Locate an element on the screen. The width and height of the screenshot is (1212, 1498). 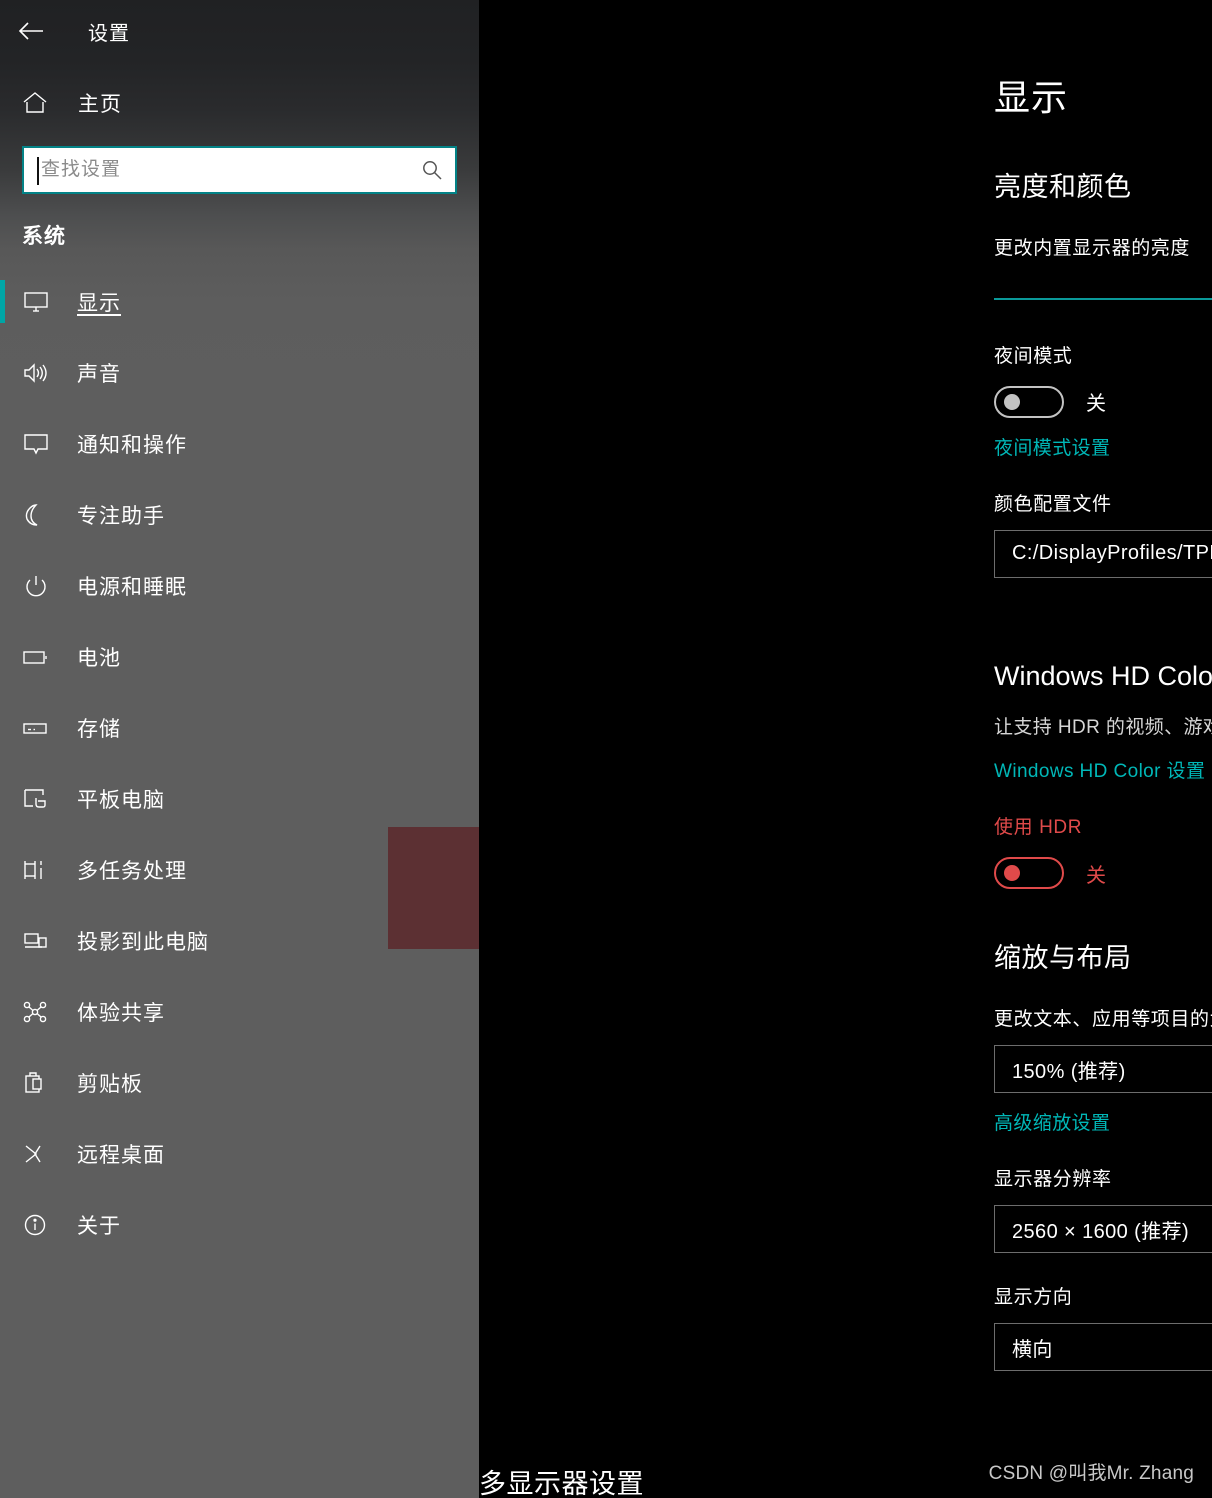
sidebar-item-home: 主页 is located at coordinates (250, 103).